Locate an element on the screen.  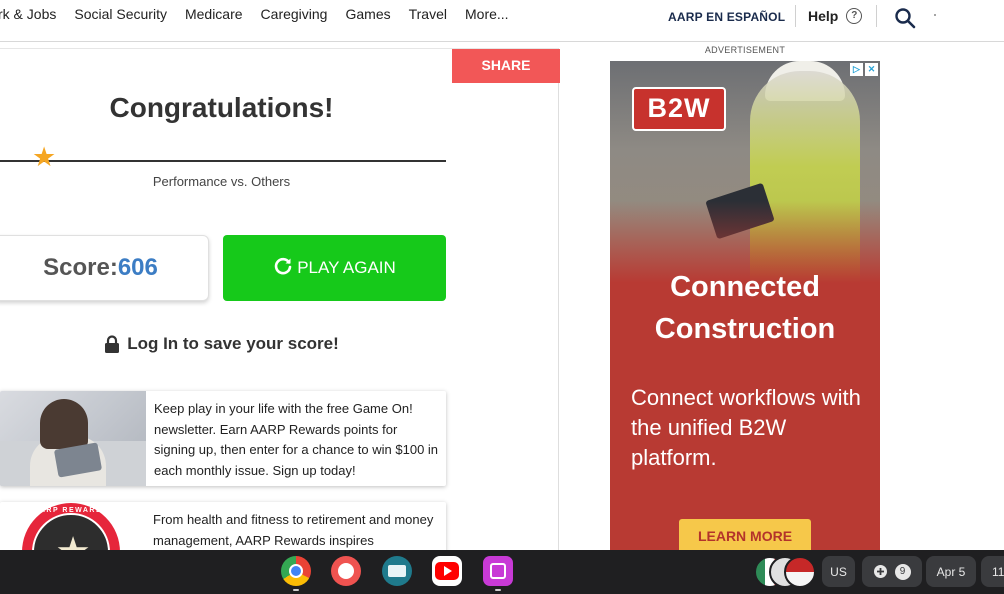
share-button: SHARE is located at coordinates (506, 66).